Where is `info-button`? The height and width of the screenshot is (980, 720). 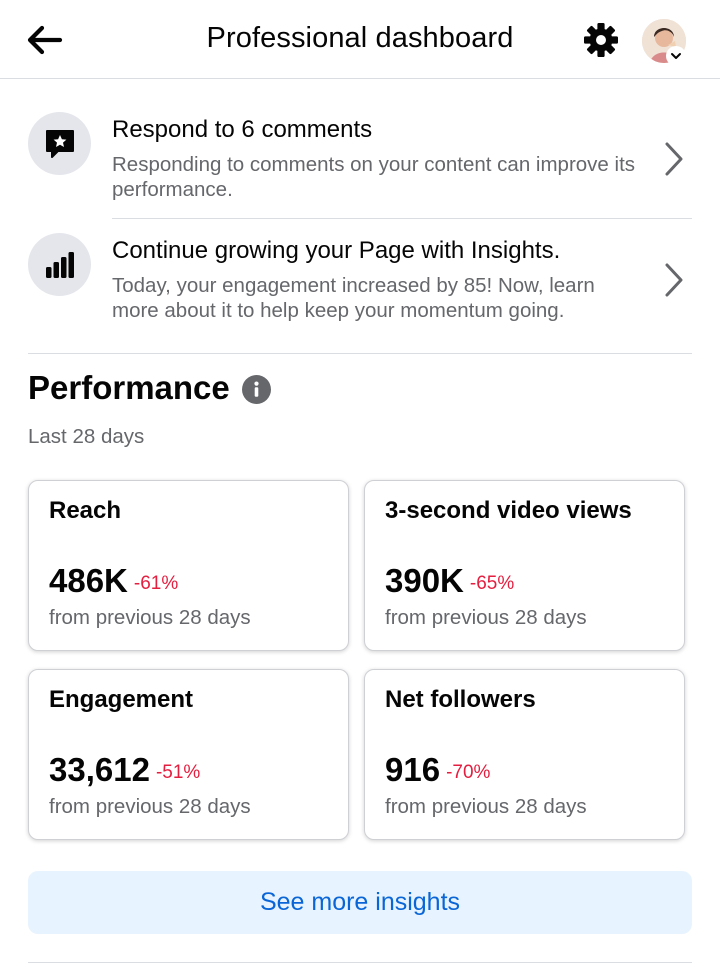
info-button is located at coordinates (256, 389).